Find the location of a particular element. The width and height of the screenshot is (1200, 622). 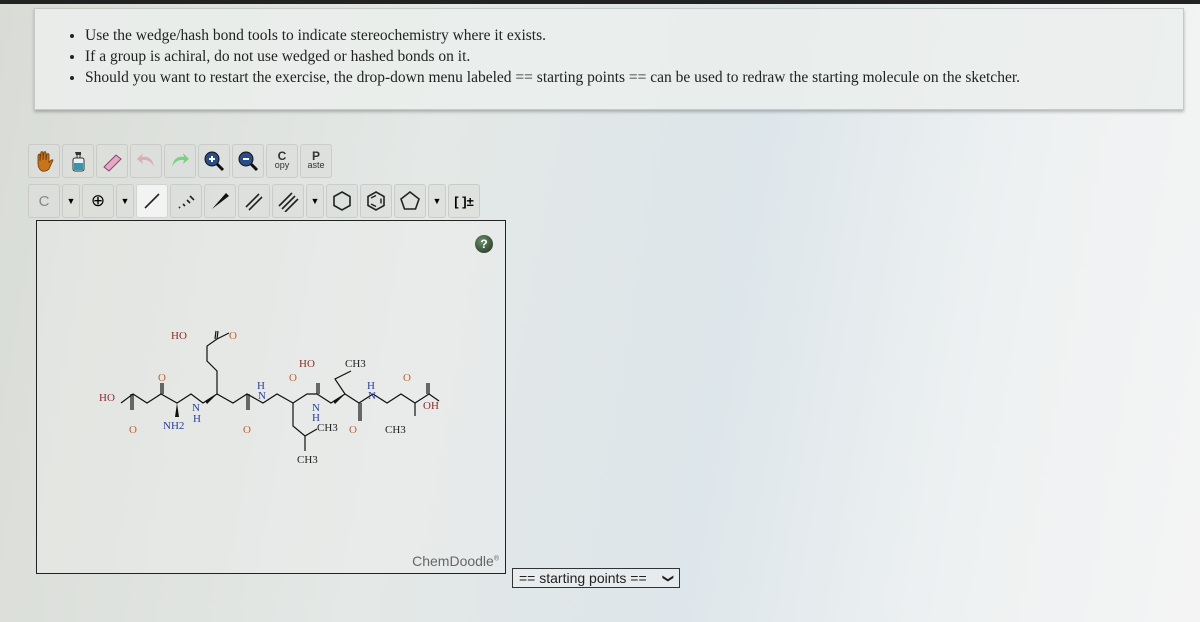

cyclohexane-button is located at coordinates (342, 201).